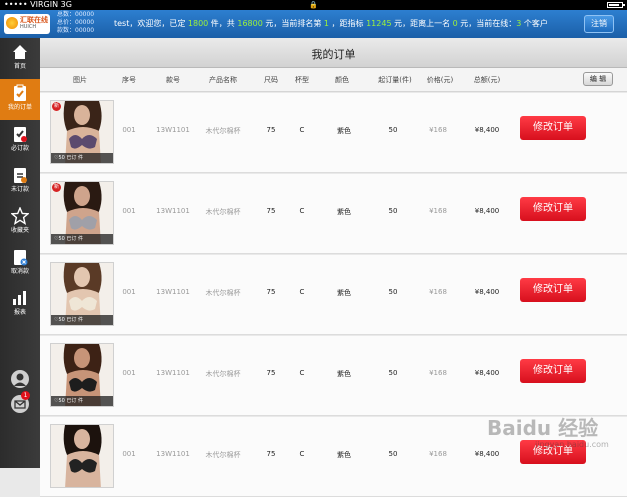 The width and height of the screenshot is (627, 497). What do you see at coordinates (20, 175) in the screenshot?
I see `unordered-icon` at bounding box center [20, 175].